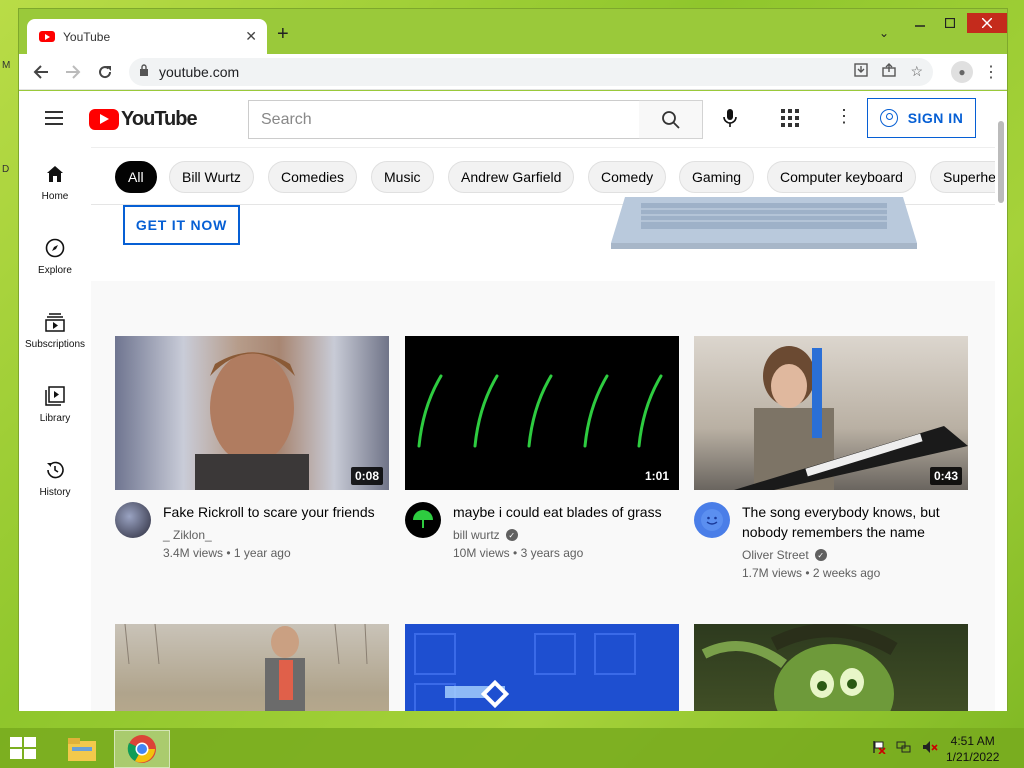  What do you see at coordinates (790, 118) in the screenshot?
I see `apps-grid-icon` at bounding box center [790, 118].